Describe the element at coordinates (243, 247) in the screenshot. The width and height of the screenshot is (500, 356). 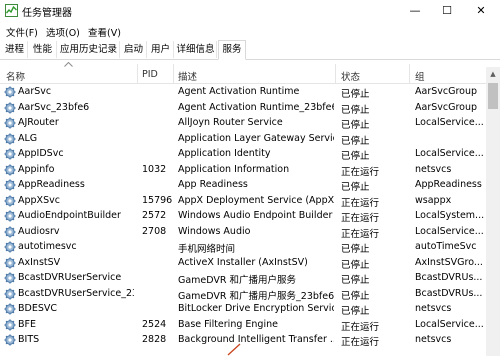
I see `table-row: autotimesvc 手机网络时间 已停止 autoTimeSvc` at that location.